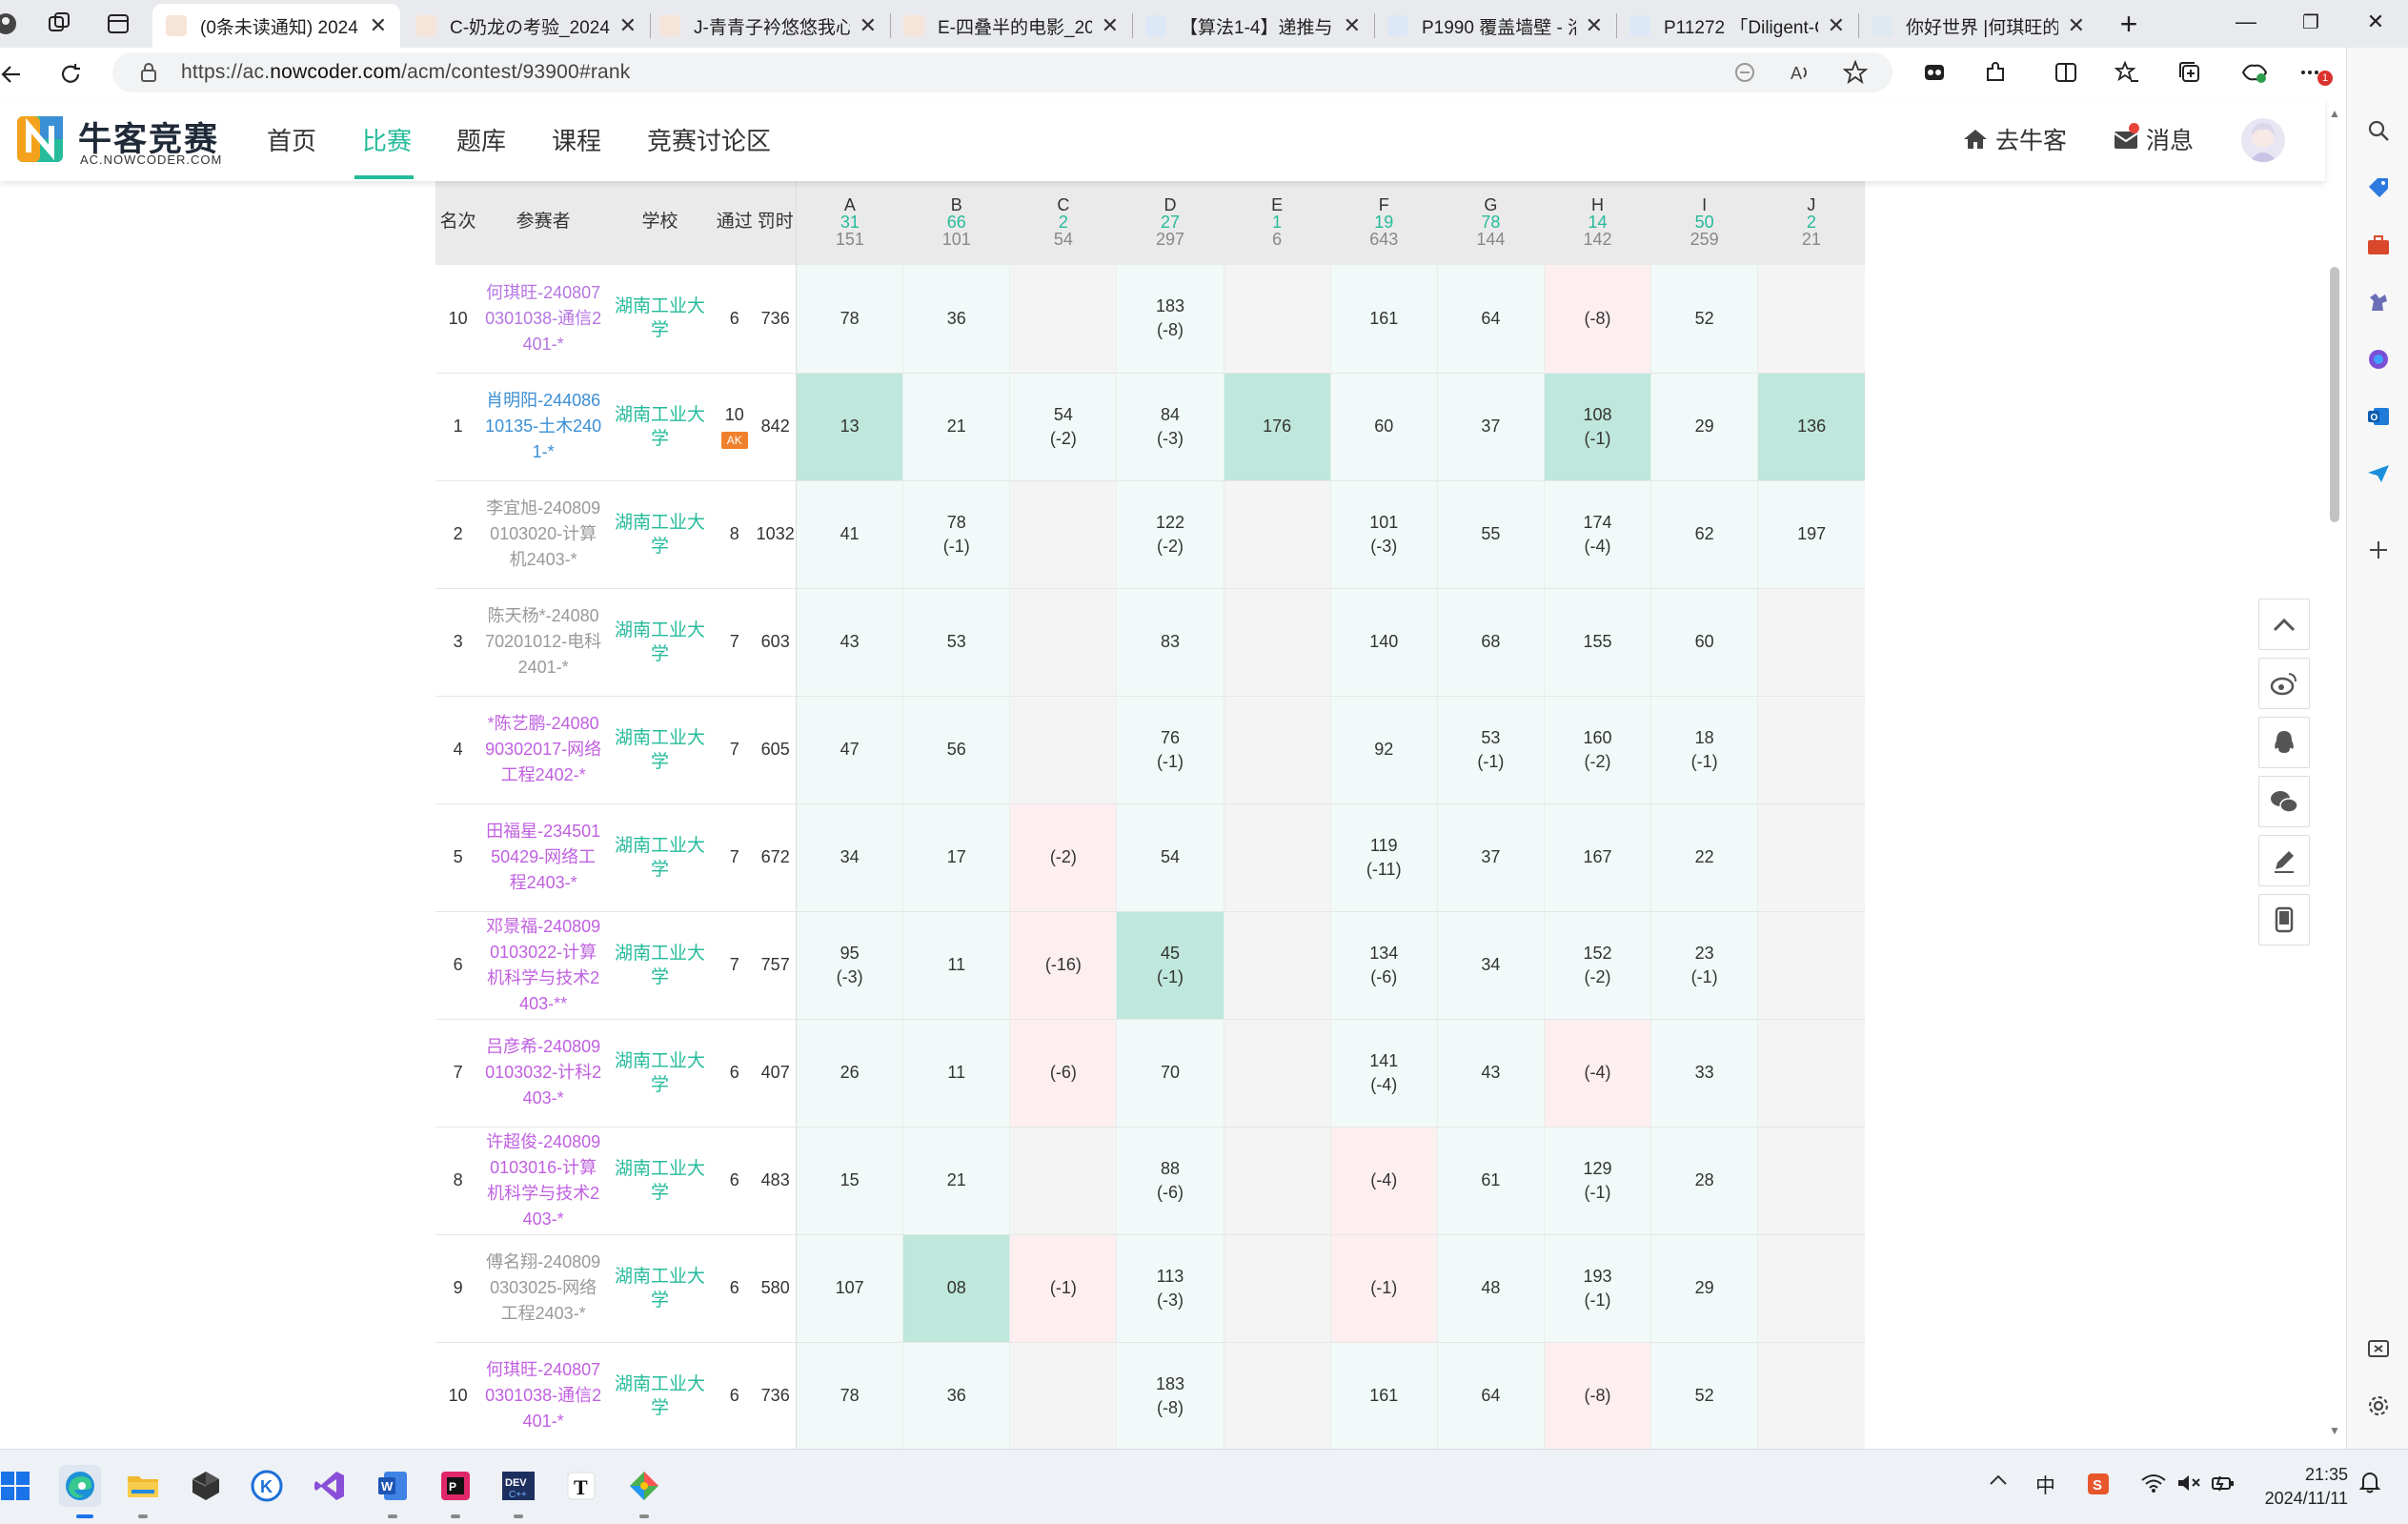 This screenshot has height=1524, width=2408. I want to click on user-avatar, so click(2263, 140).